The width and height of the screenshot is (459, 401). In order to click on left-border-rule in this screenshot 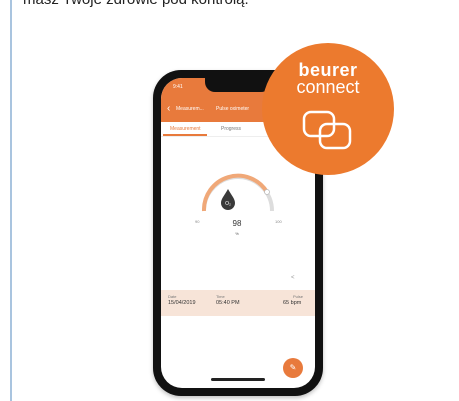, I will do `click(11, 200)`.